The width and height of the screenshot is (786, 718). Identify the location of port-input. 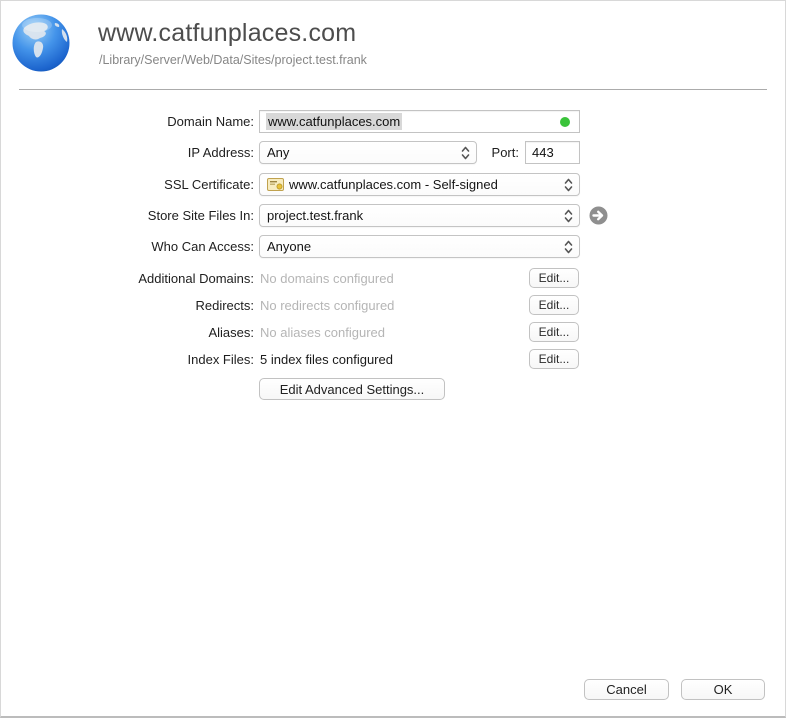
(552, 152).